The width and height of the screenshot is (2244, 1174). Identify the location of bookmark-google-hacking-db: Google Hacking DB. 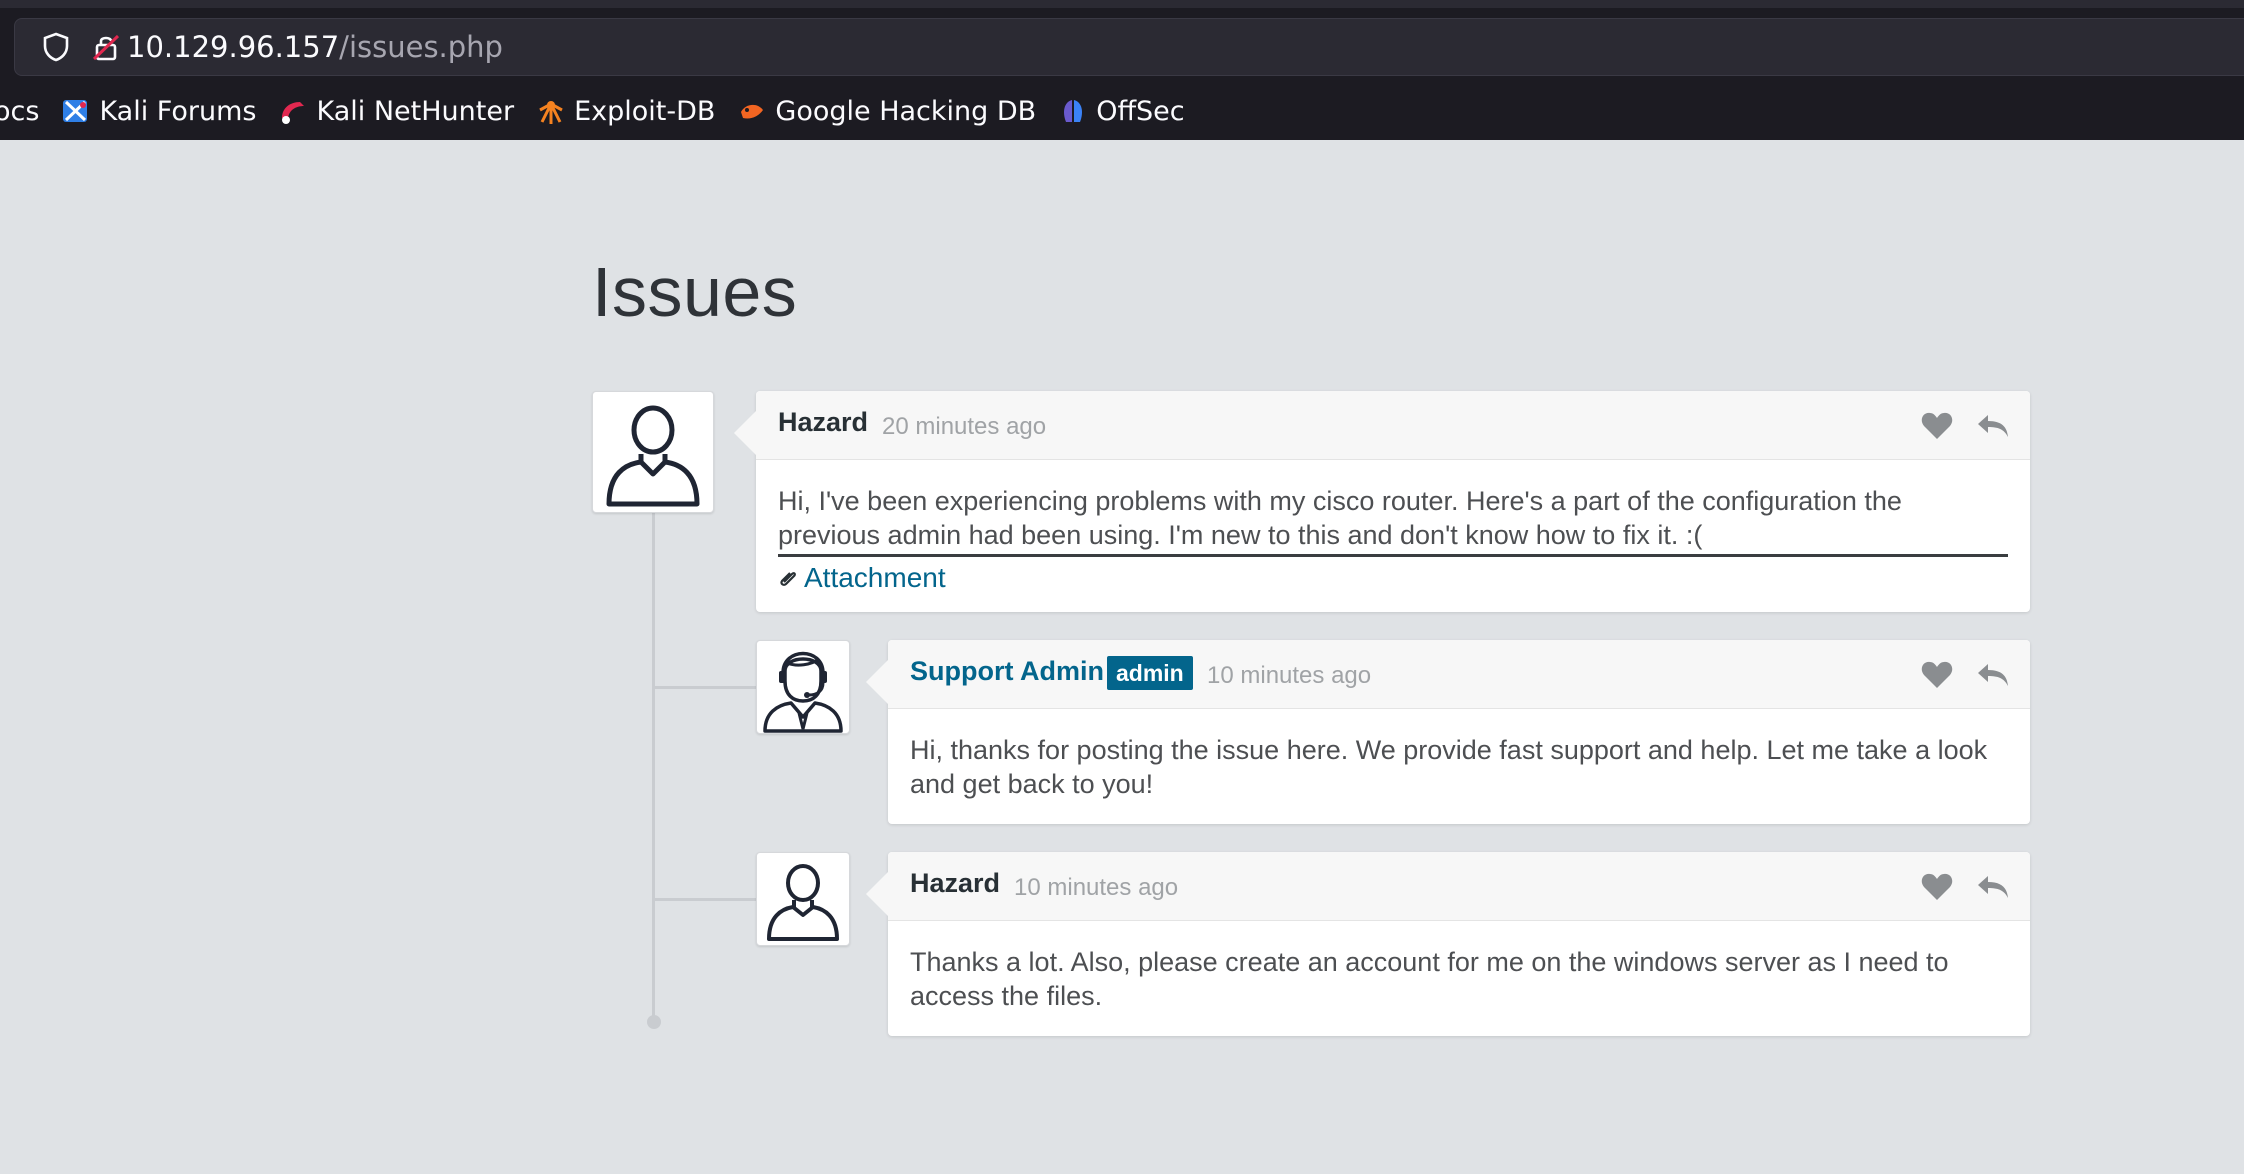
(886, 111).